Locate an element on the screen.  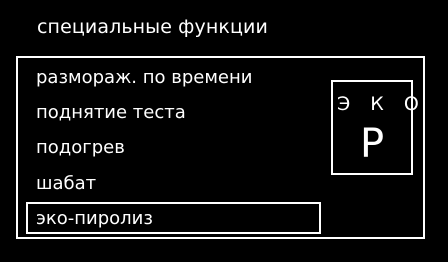
menu-item-warming: подогрев is located at coordinates (80, 148).